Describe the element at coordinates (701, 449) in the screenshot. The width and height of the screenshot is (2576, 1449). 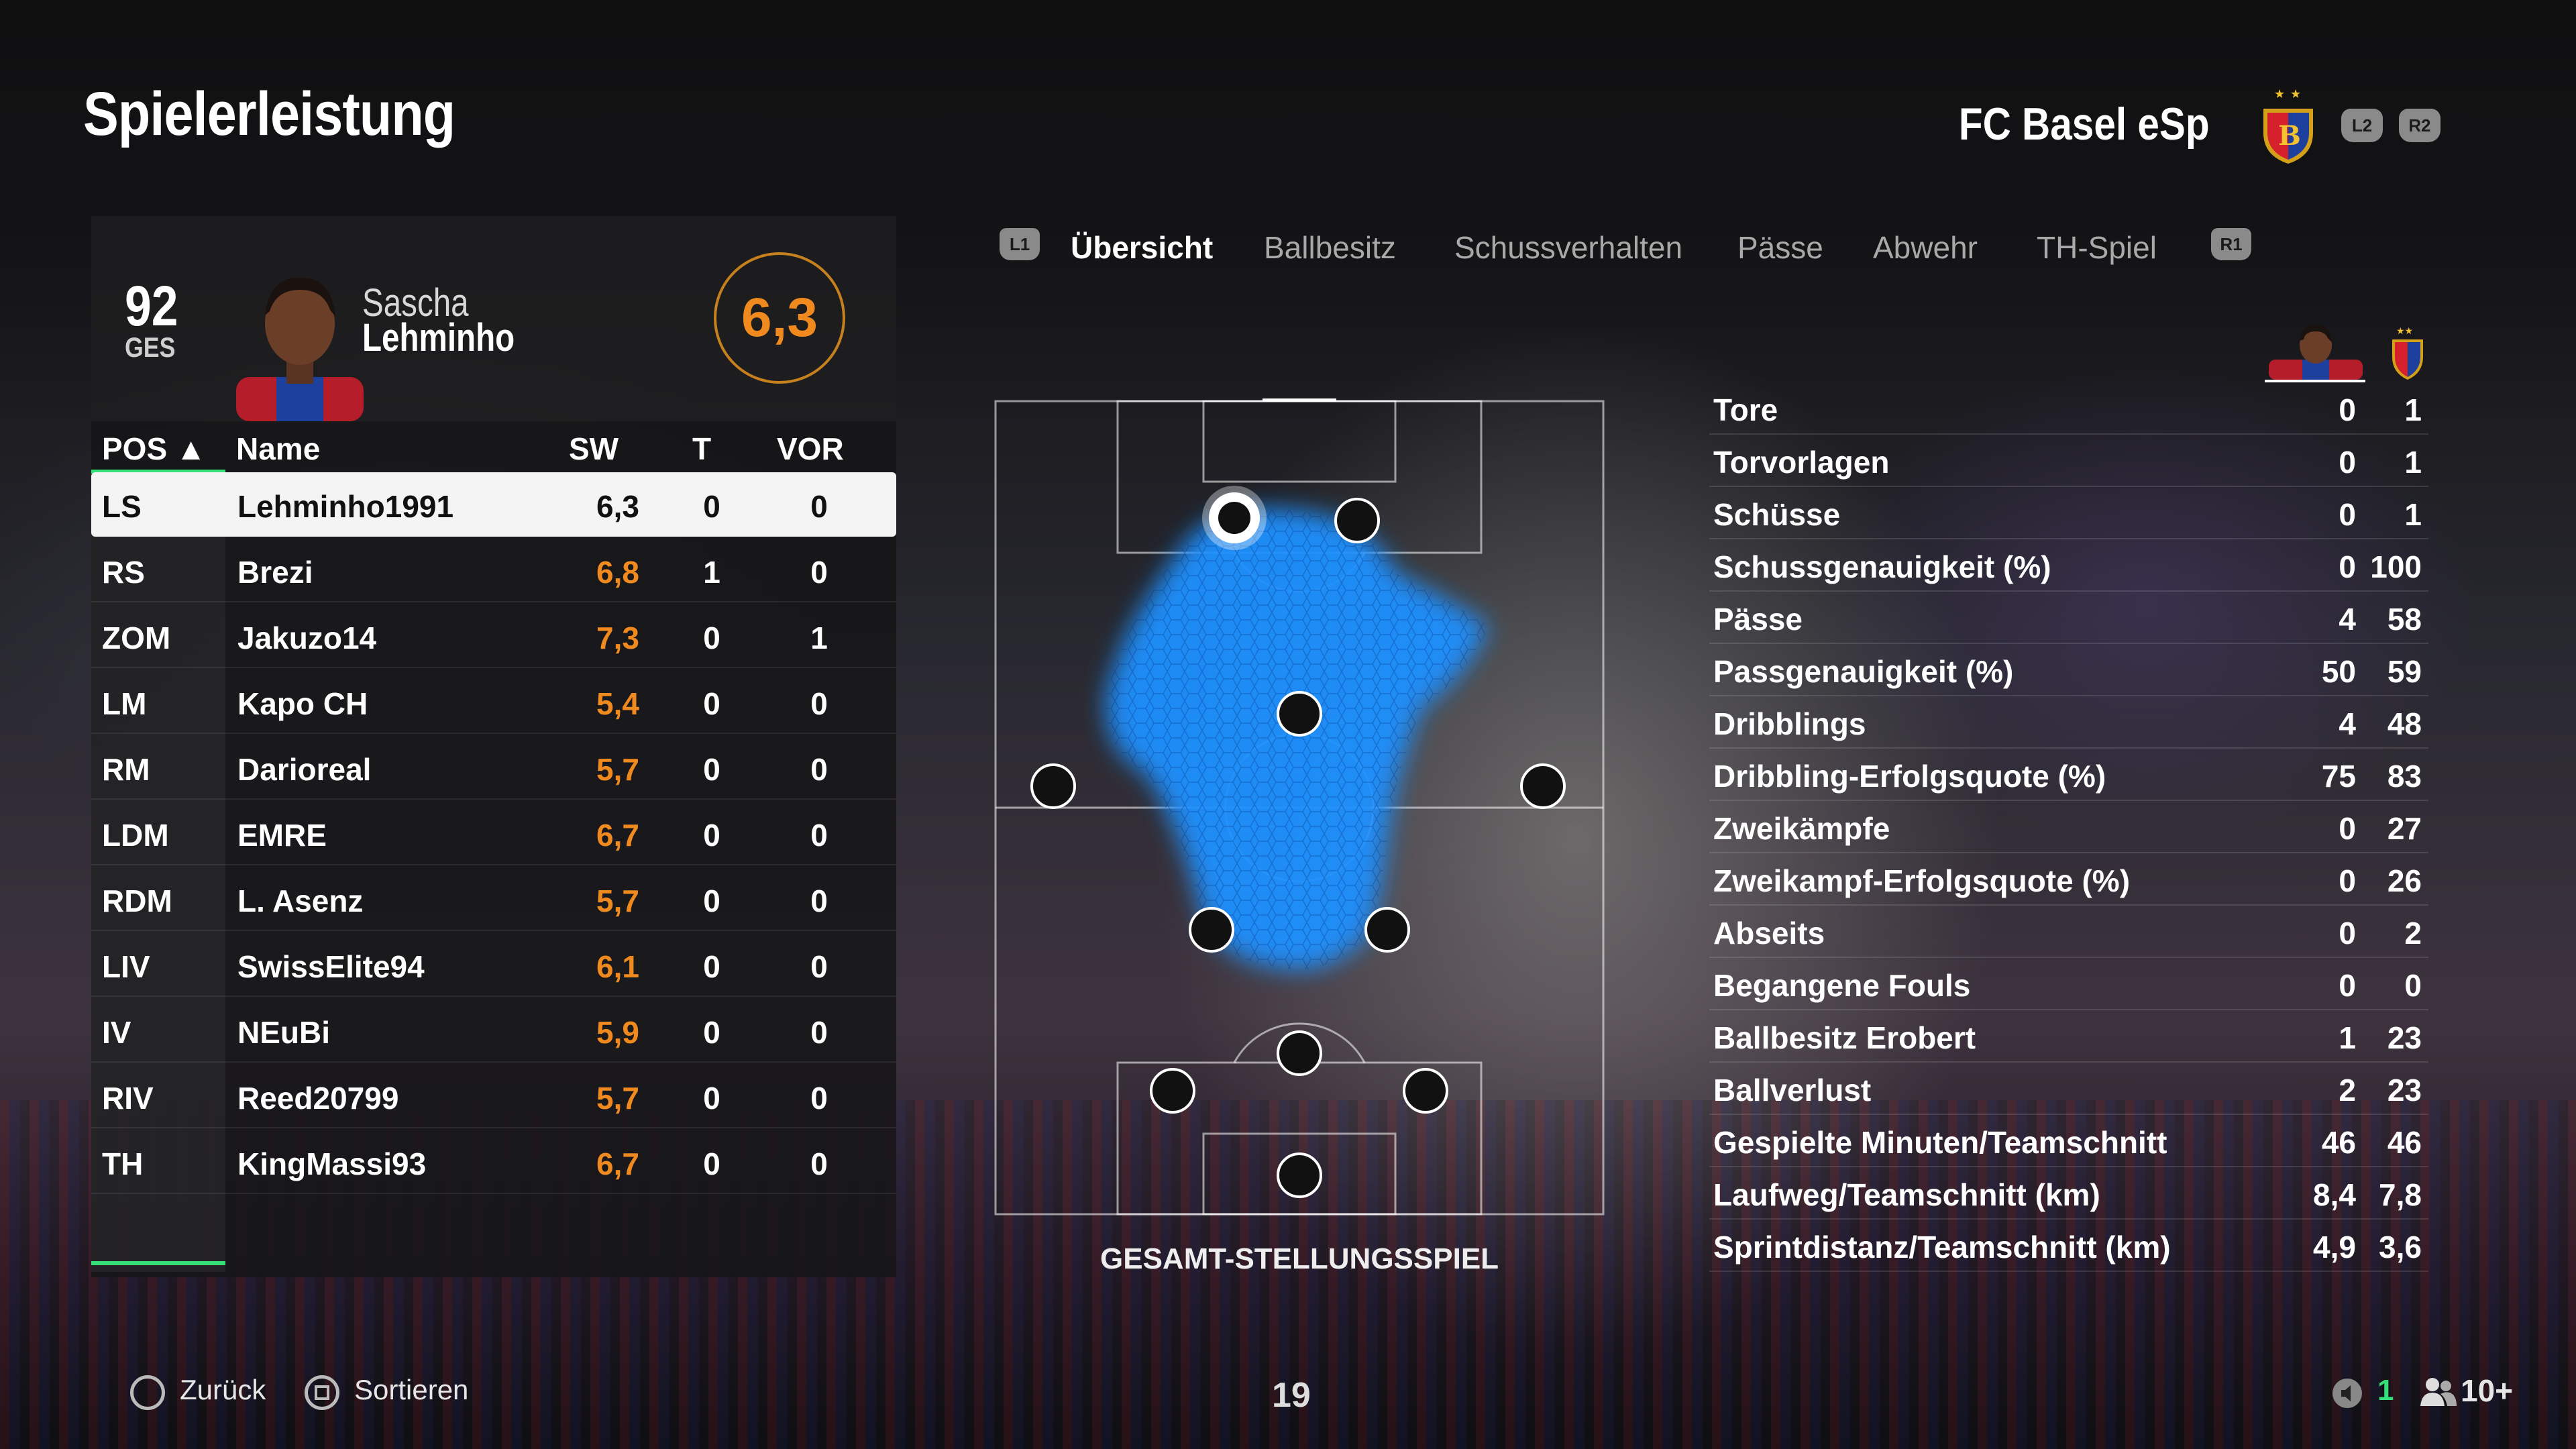
I see `column-header-t: T` at that location.